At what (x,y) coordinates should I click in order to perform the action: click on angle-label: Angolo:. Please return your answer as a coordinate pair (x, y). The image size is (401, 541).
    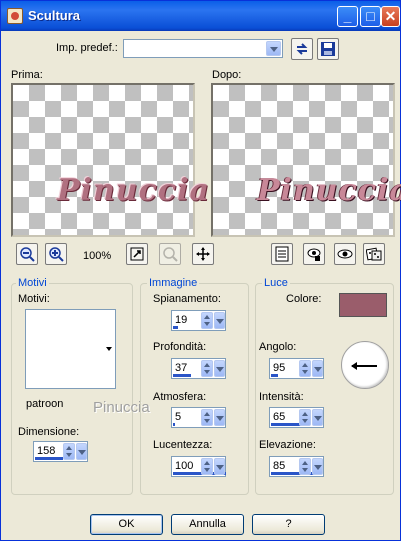
    Looking at the image, I should click on (278, 347).